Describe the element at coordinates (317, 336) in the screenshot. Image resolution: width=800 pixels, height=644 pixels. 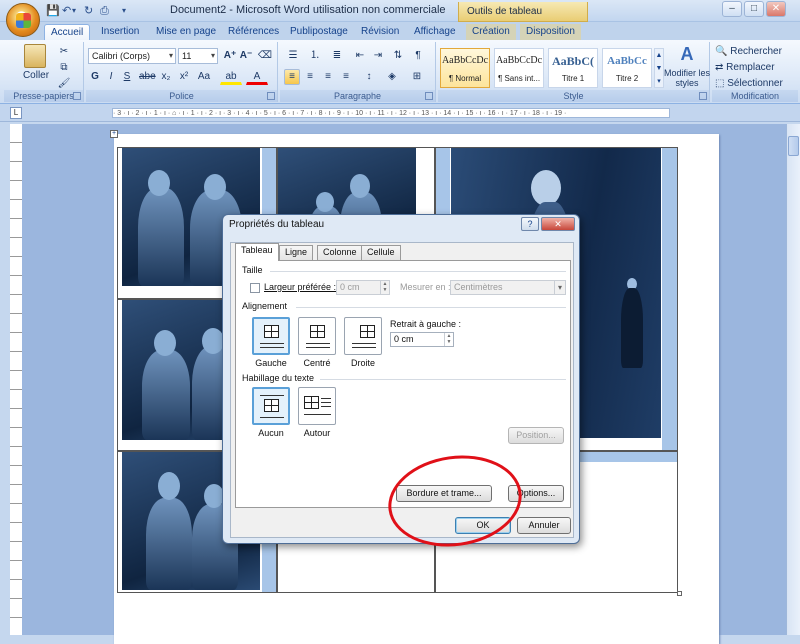
I see `align-center-option` at that location.